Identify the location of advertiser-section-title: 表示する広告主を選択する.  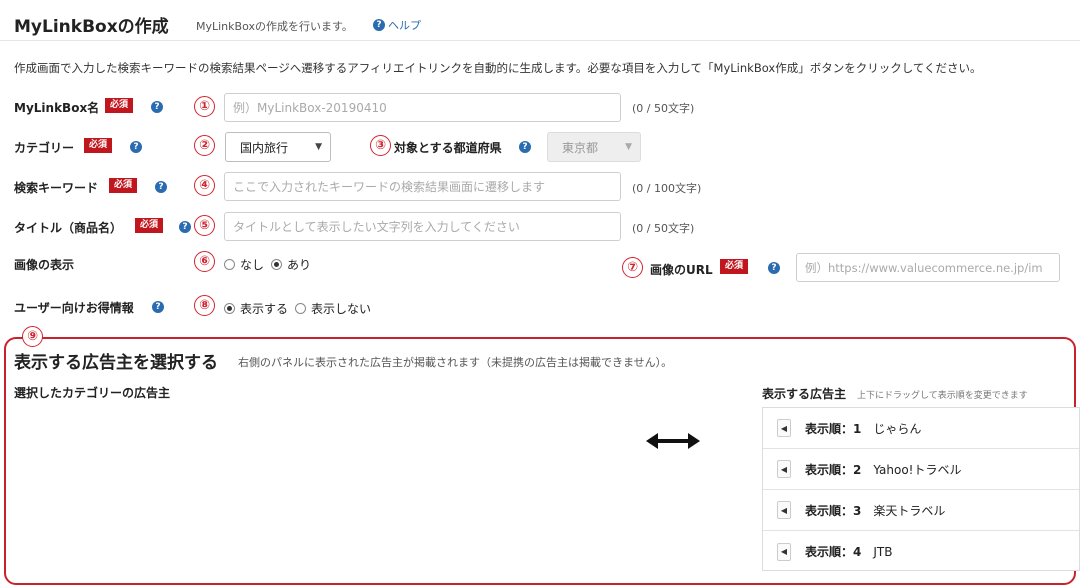
(116, 363).